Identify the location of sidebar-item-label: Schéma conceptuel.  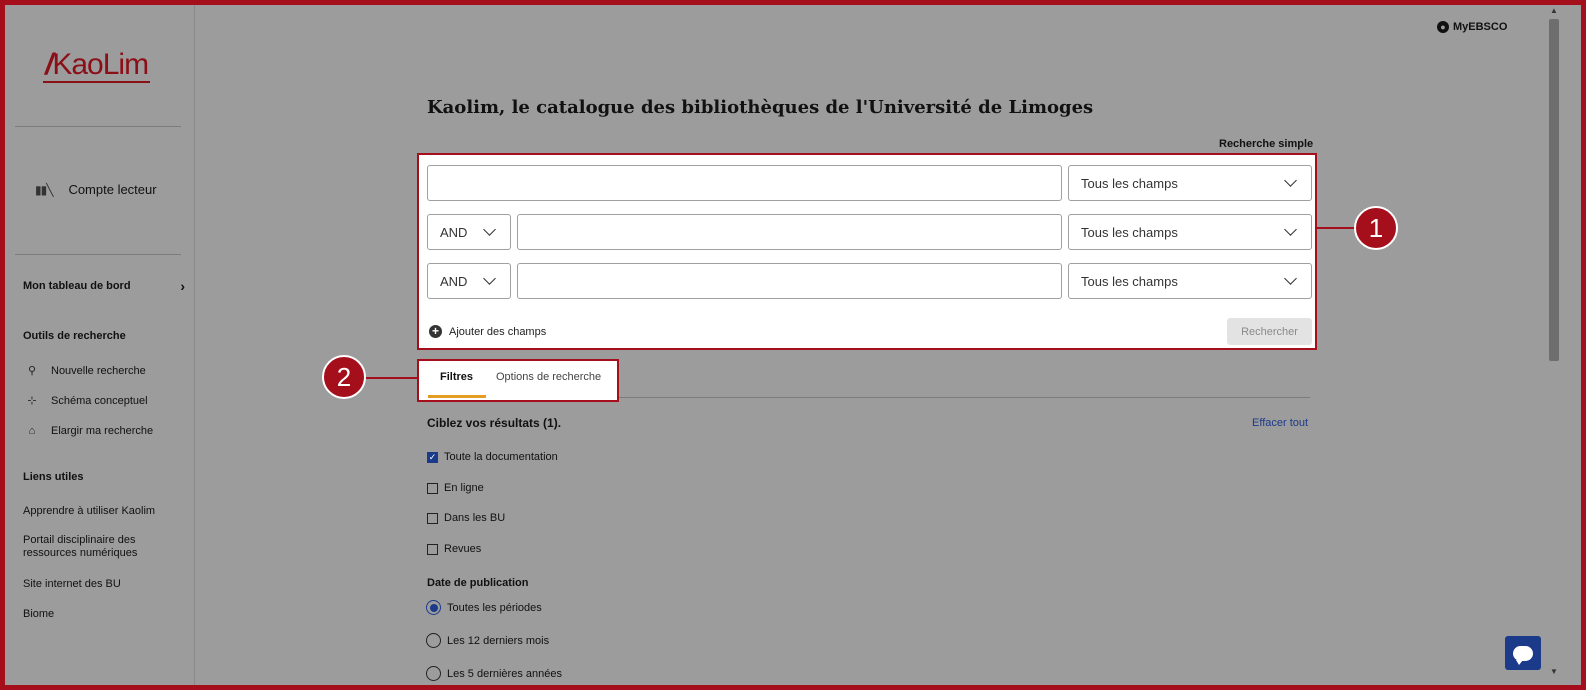
(99, 400).